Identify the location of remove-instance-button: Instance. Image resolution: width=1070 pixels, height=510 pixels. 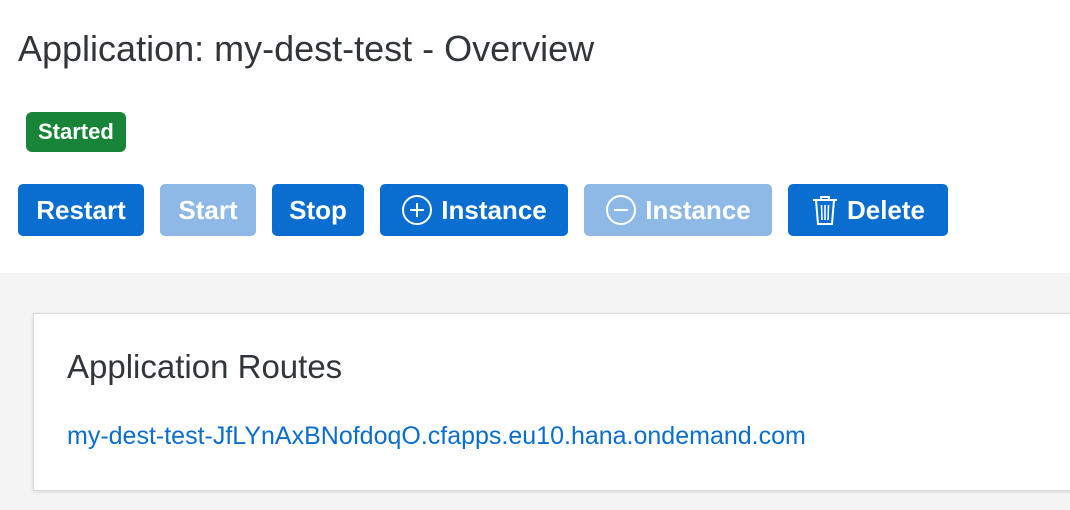
(678, 210).